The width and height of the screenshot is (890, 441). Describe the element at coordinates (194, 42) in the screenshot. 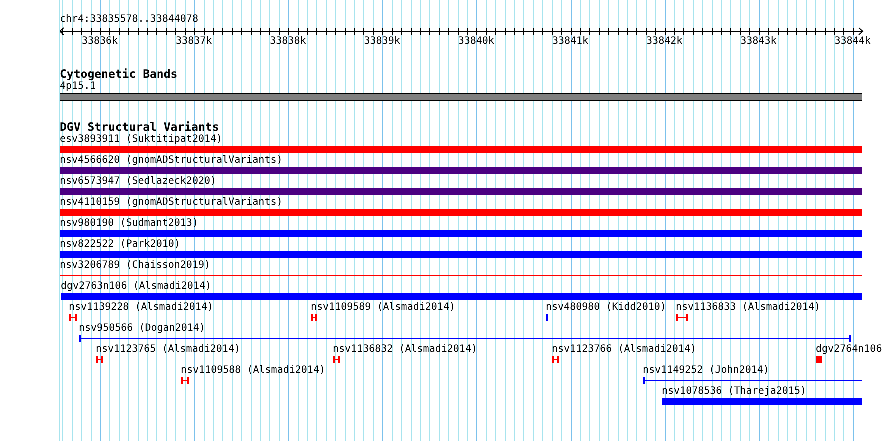

I see `ruler-tick-label: 33837k` at that location.